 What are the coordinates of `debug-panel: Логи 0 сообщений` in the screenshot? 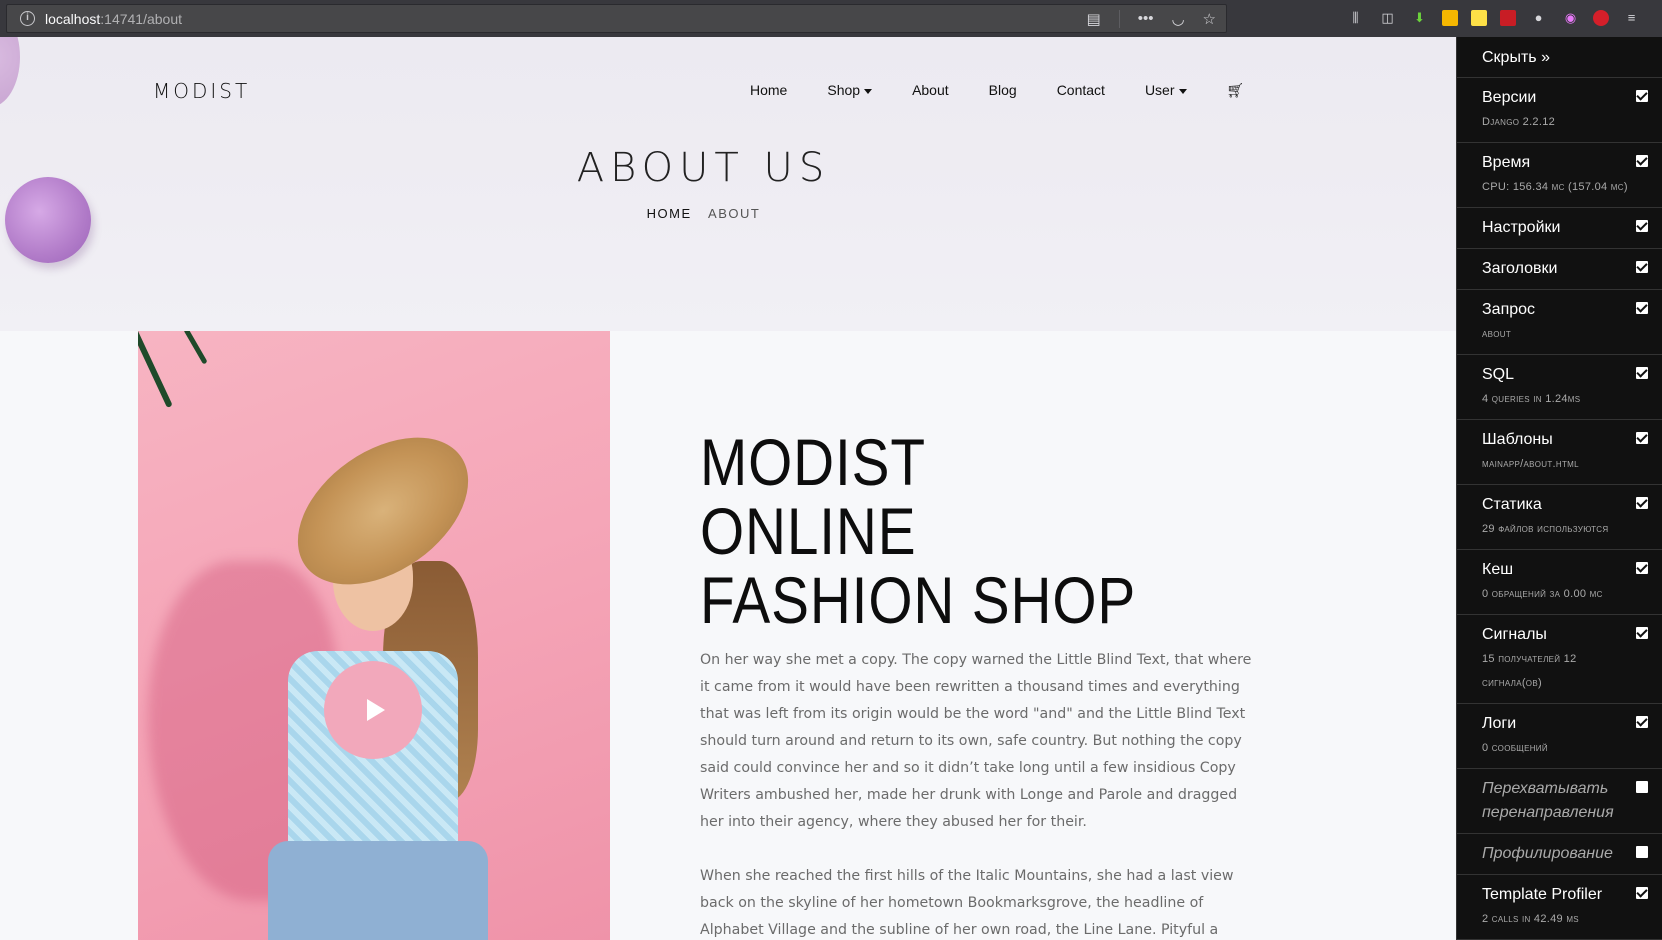 It's located at (1559, 736).